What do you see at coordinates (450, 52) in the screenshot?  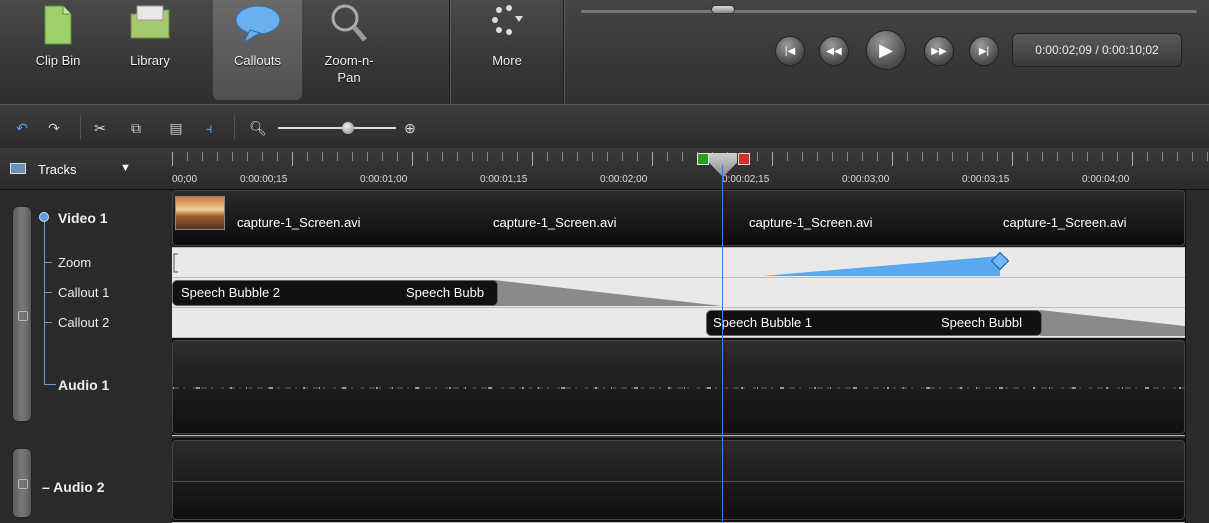 I see `task-divider` at bounding box center [450, 52].